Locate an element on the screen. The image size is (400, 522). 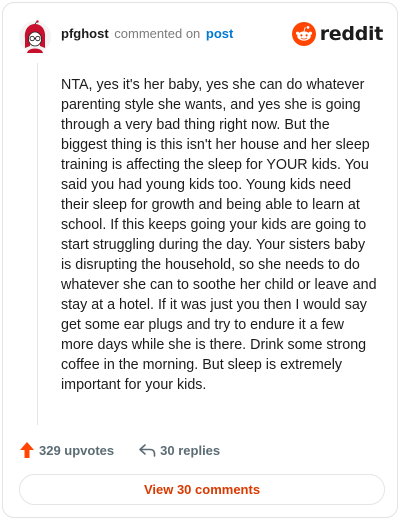
comment-header: pfghost commented on post reddit is located at coordinates (200, 37).